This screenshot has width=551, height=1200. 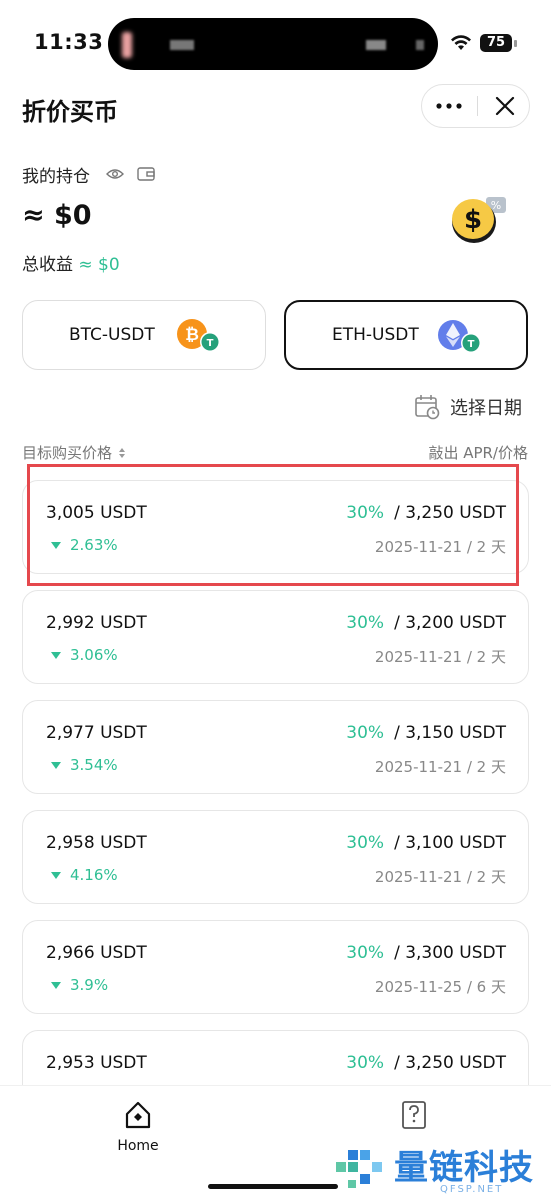 I want to click on target-price: 2,953 USDT, so click(x=96, y=1063).